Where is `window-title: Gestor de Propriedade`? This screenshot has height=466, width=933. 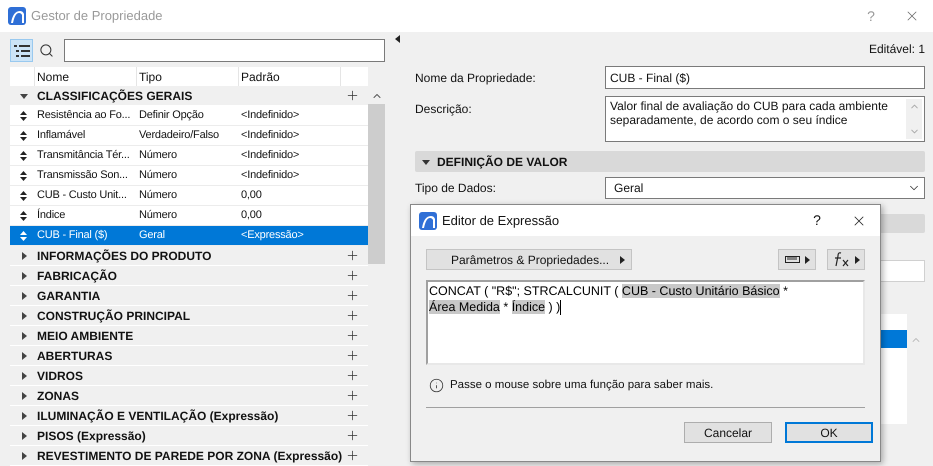
window-title: Gestor de Propriedade is located at coordinates (97, 16).